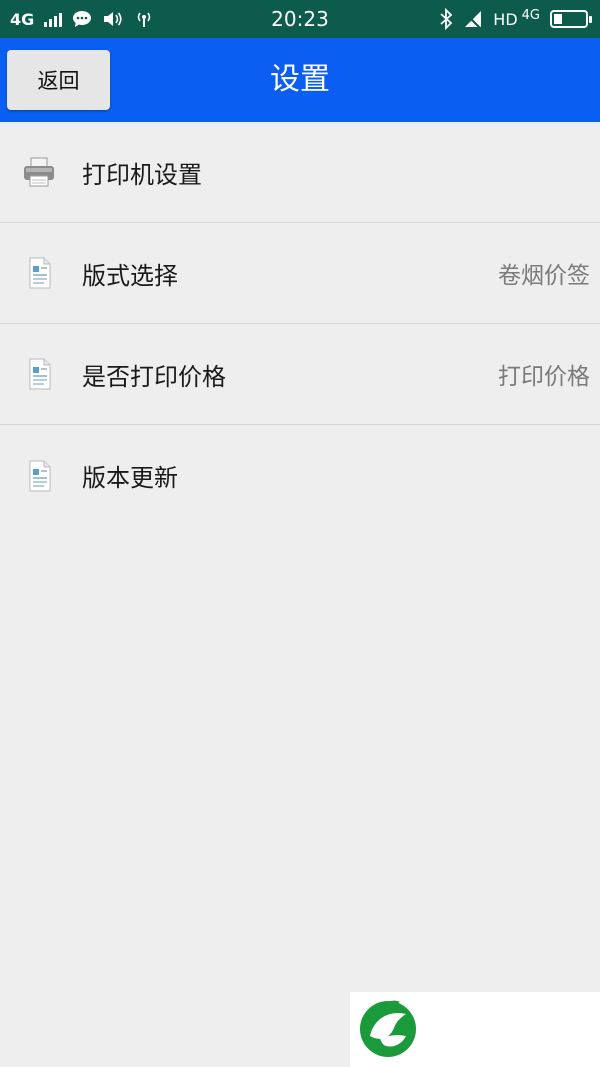 The height and width of the screenshot is (1067, 600). Describe the element at coordinates (39, 172) in the screenshot. I see `printer-icon` at that location.